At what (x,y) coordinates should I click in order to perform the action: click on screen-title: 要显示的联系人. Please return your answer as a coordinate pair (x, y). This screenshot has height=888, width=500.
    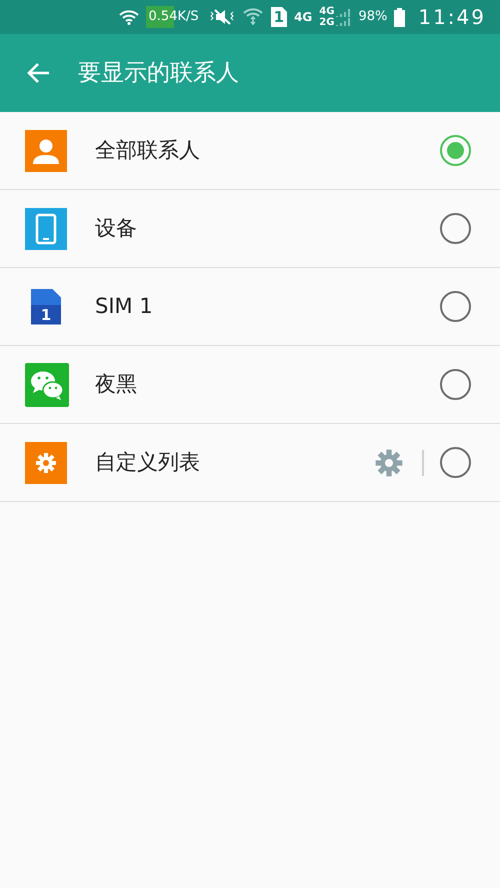
    Looking at the image, I should click on (158, 73).